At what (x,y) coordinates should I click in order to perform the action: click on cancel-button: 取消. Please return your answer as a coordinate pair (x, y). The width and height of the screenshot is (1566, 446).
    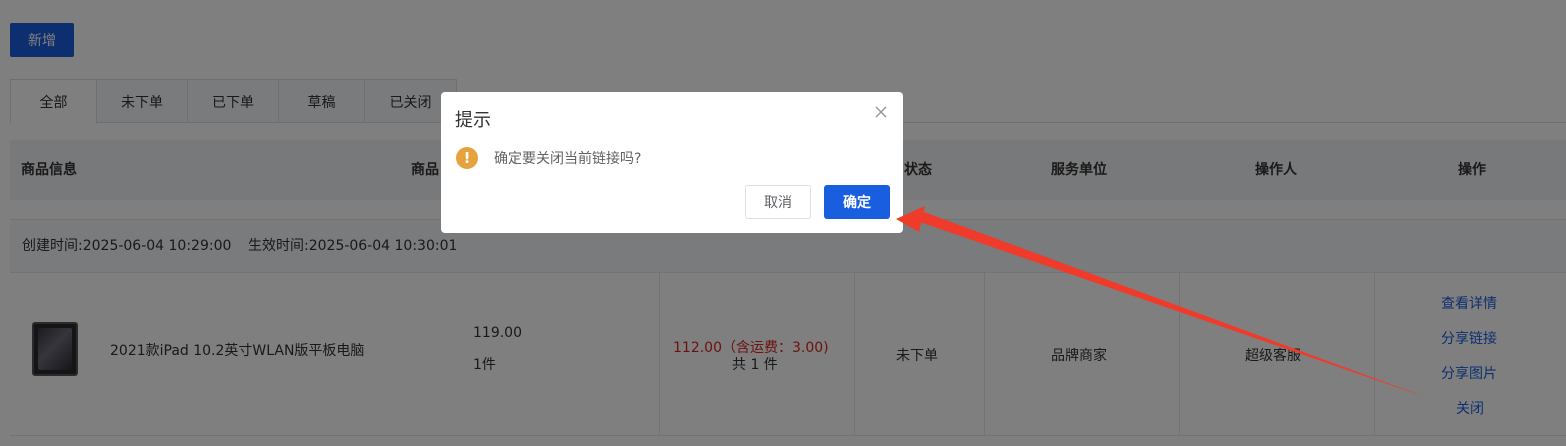
    Looking at the image, I should click on (778, 202).